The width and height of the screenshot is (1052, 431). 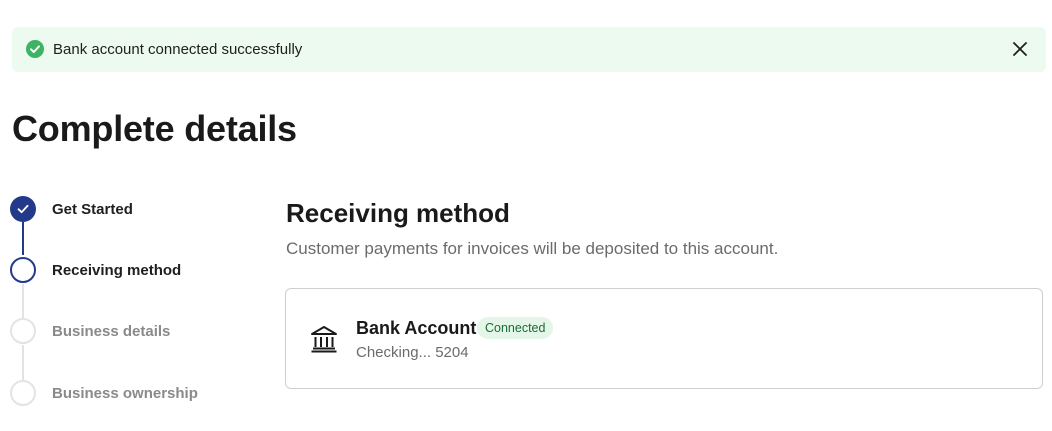 I want to click on step-business-ownership: Business ownership, so click(x=130, y=394).